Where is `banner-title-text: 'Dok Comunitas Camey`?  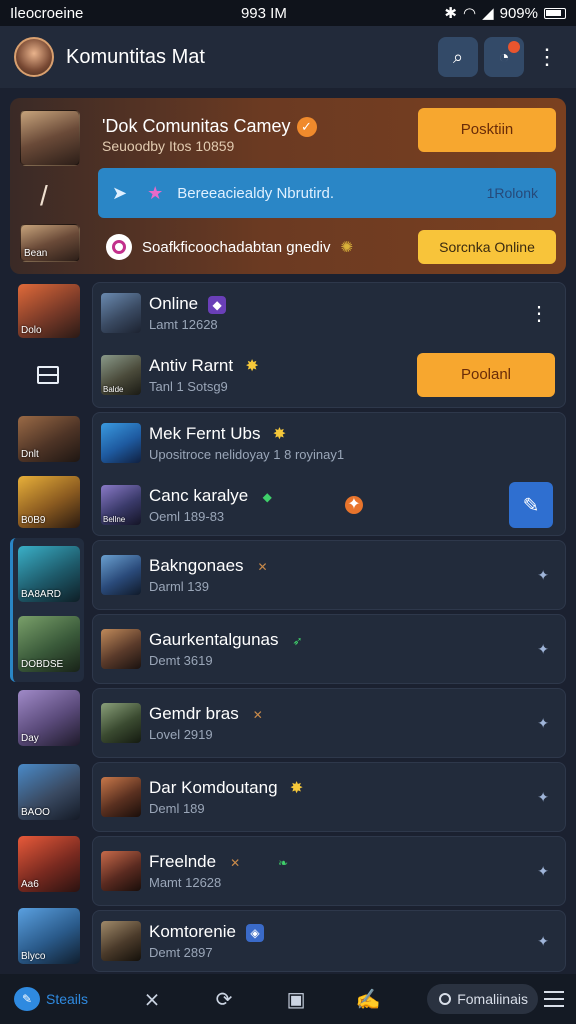 banner-title-text: 'Dok Comunitas Camey is located at coordinates (196, 126).